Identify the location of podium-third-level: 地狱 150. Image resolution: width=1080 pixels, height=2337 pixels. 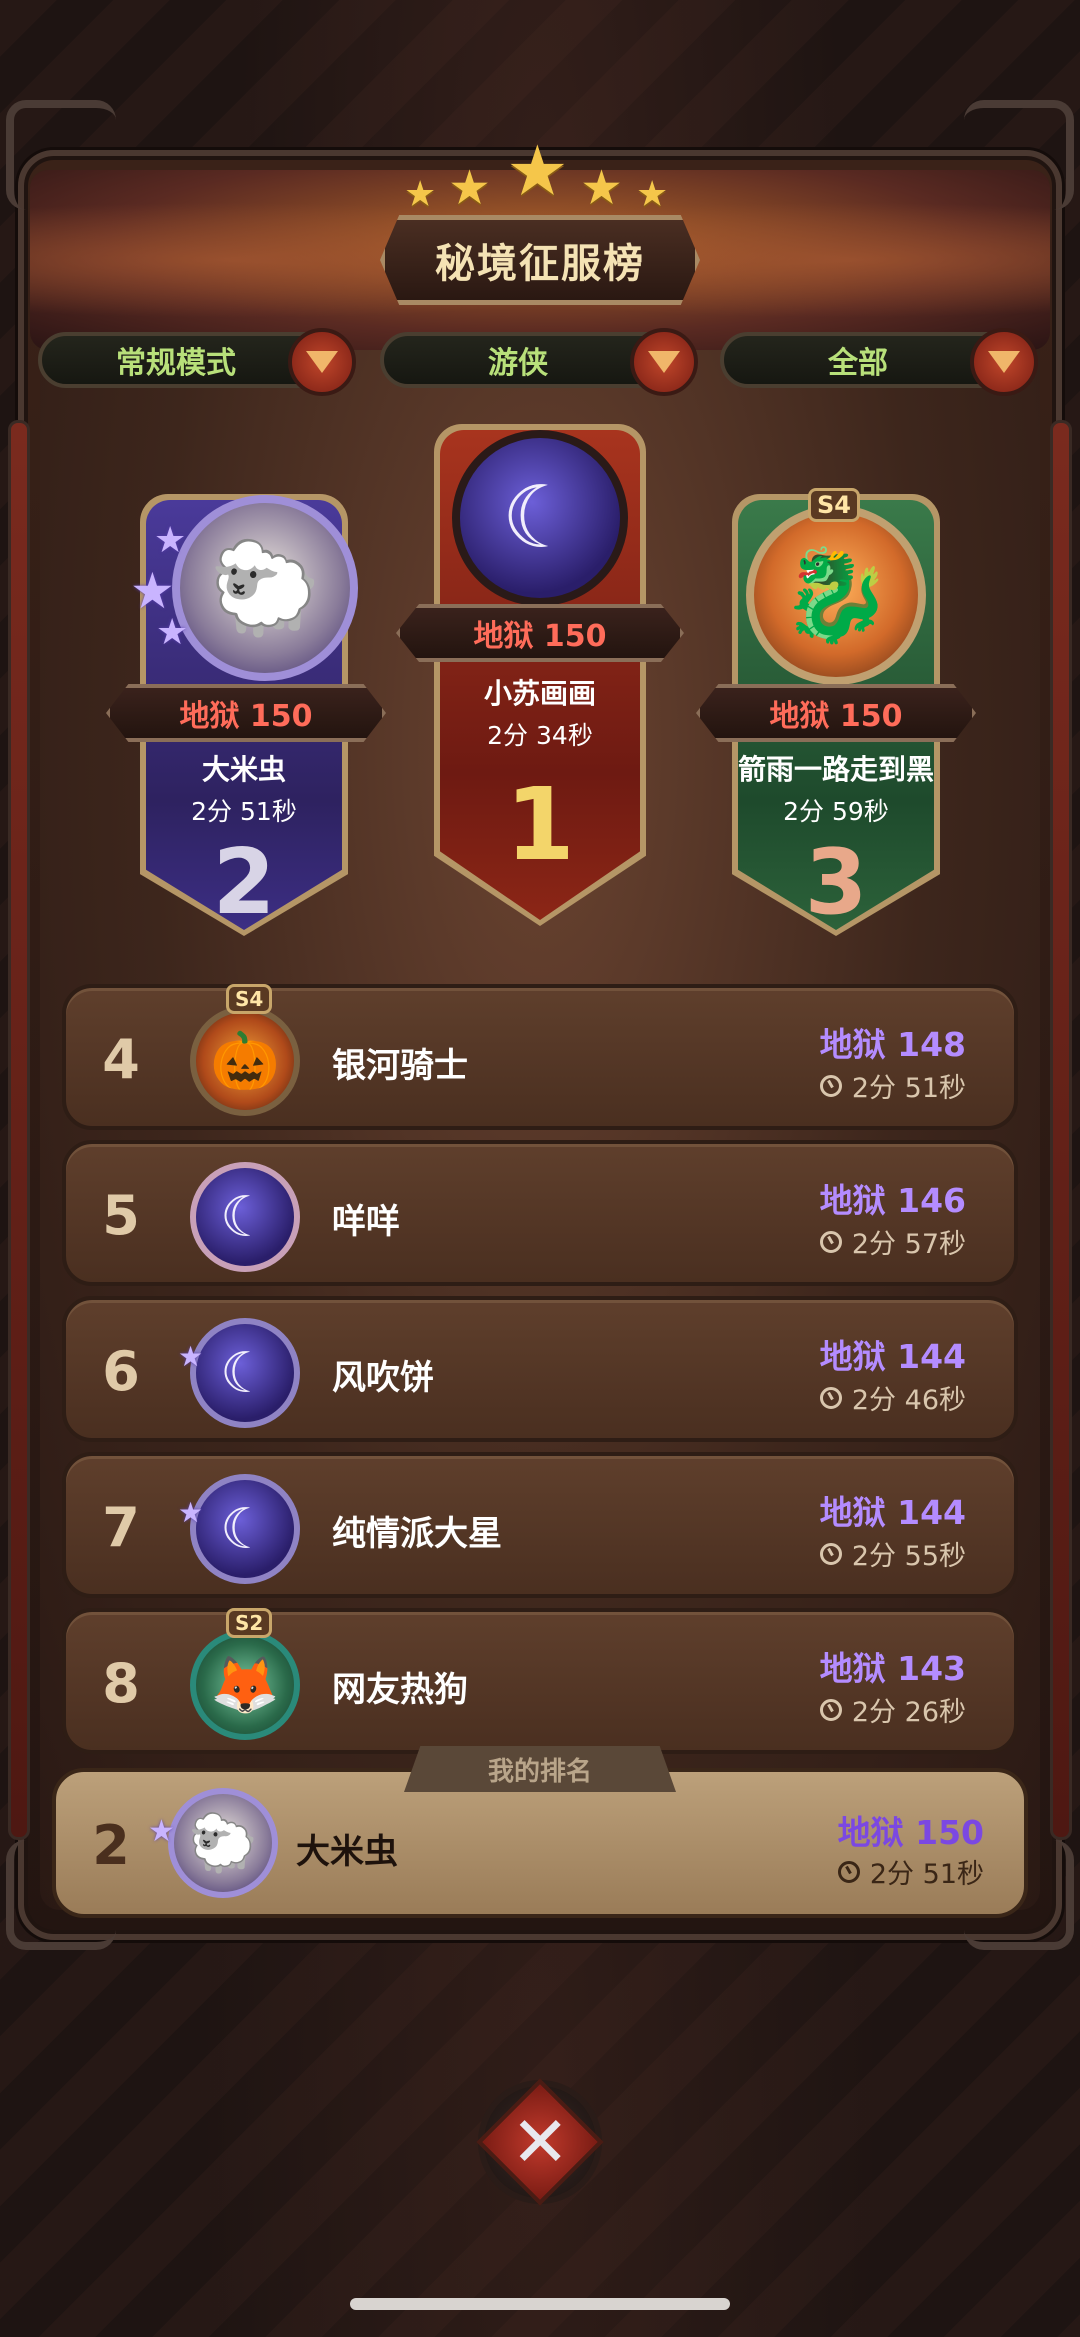
(836, 713).